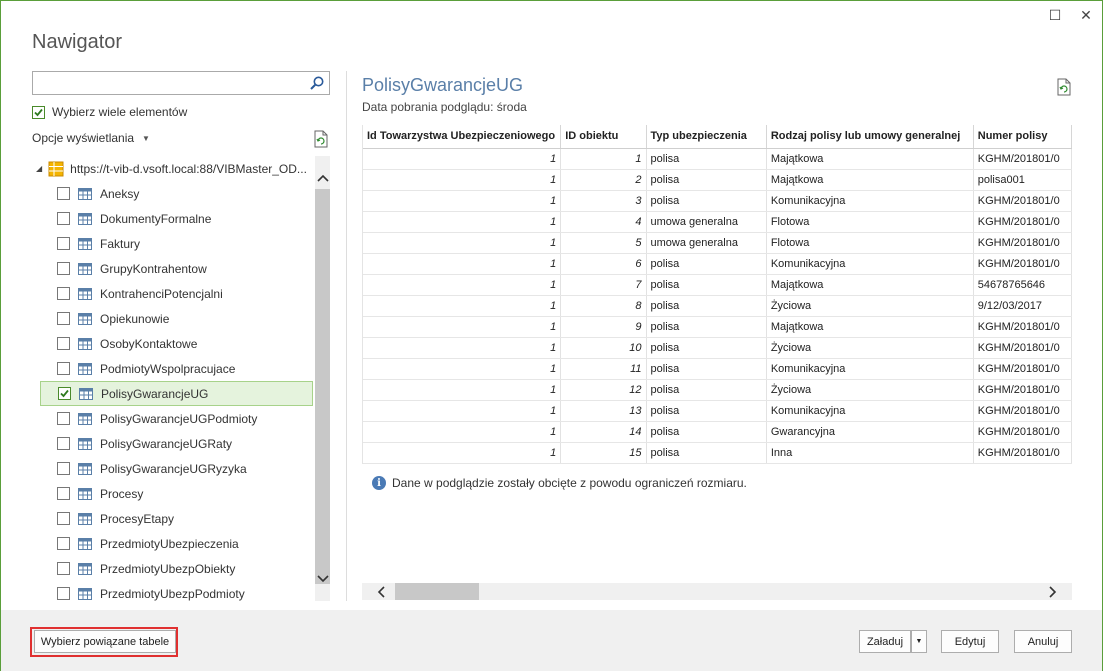  What do you see at coordinates (176, 218) in the screenshot?
I see `tree-item: DokumentyFormalne` at bounding box center [176, 218].